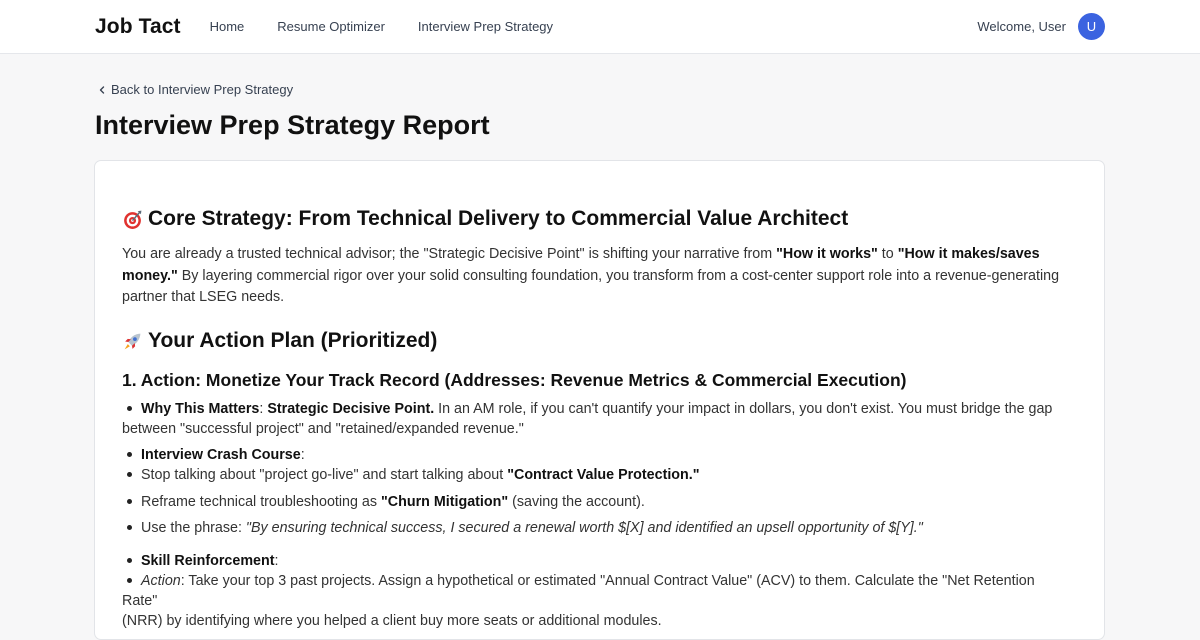  I want to click on crash-label: Interview Crash Course, so click(221, 455).